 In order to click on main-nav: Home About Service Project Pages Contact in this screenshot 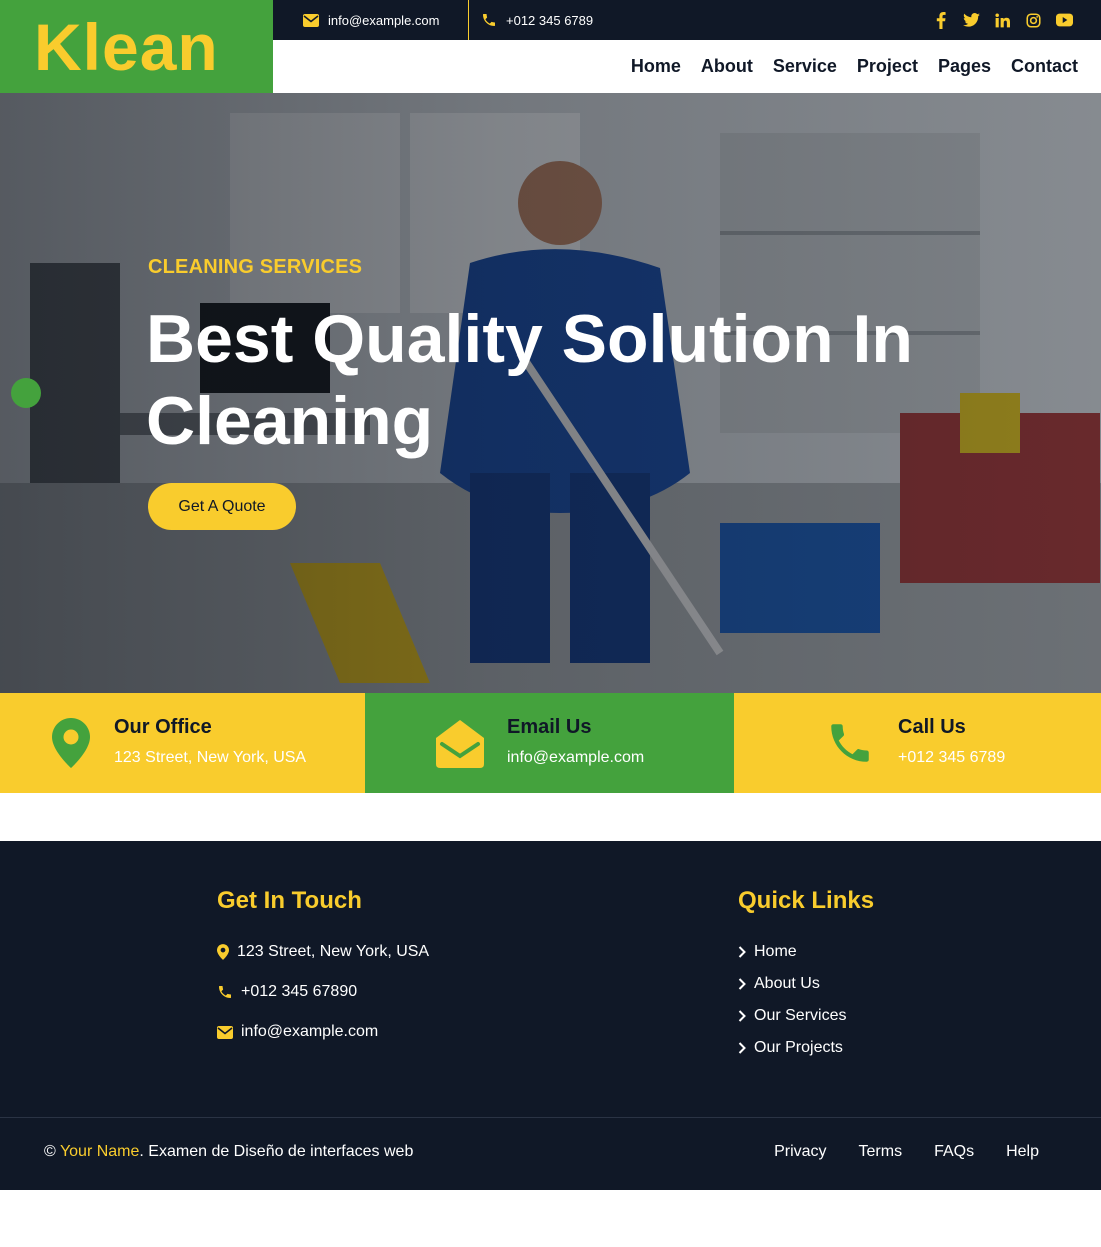, I will do `click(854, 66)`.